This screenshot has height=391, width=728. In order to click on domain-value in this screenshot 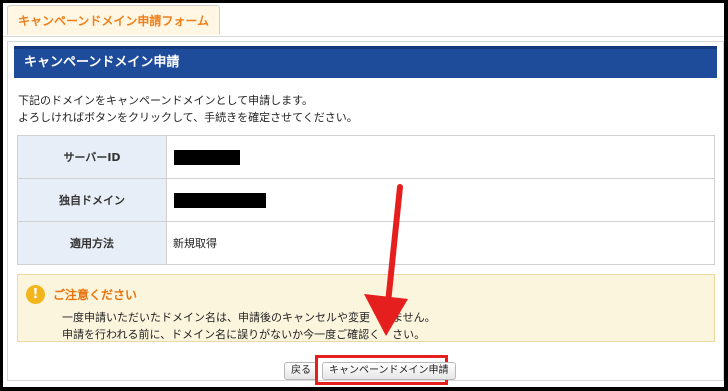, I will do `click(440, 200)`.